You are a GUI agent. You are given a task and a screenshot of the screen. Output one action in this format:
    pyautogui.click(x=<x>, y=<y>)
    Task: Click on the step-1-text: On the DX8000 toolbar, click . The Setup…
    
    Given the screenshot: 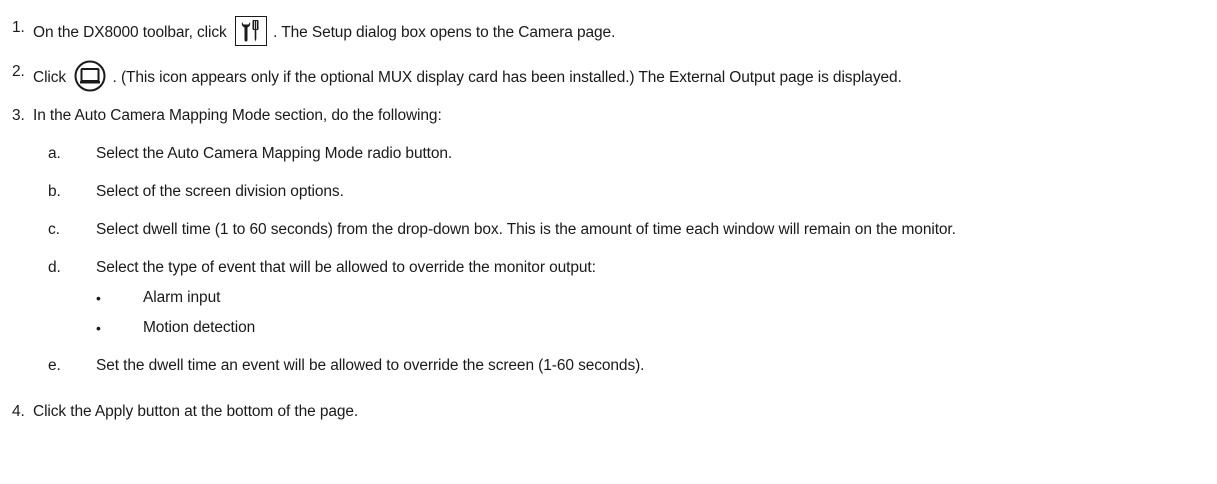 What is the action you would take?
    pyautogui.click(x=324, y=32)
    